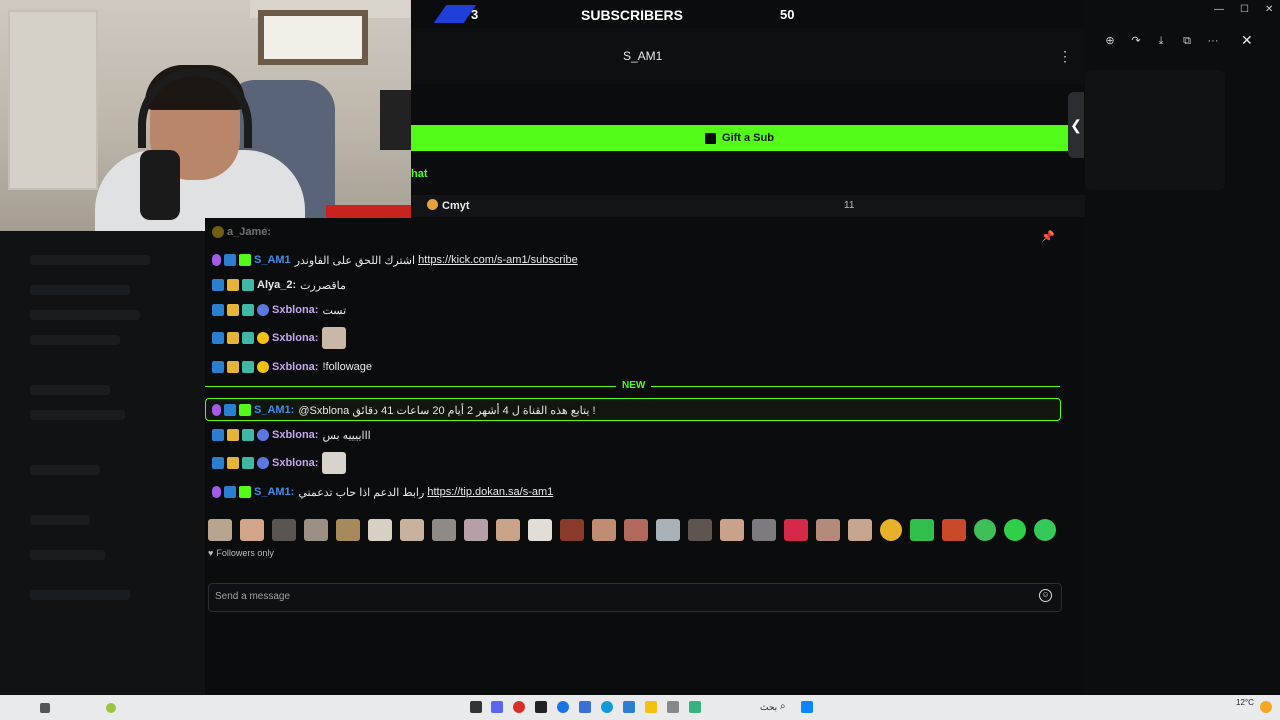  I want to click on emoji-picker-icon: ☺, so click(1045, 595).